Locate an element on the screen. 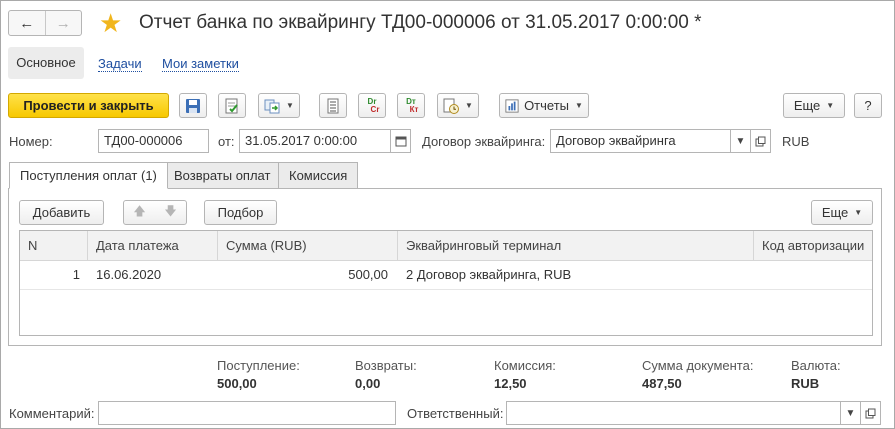 The image size is (895, 429). back-button: ← is located at coordinates (27, 23).